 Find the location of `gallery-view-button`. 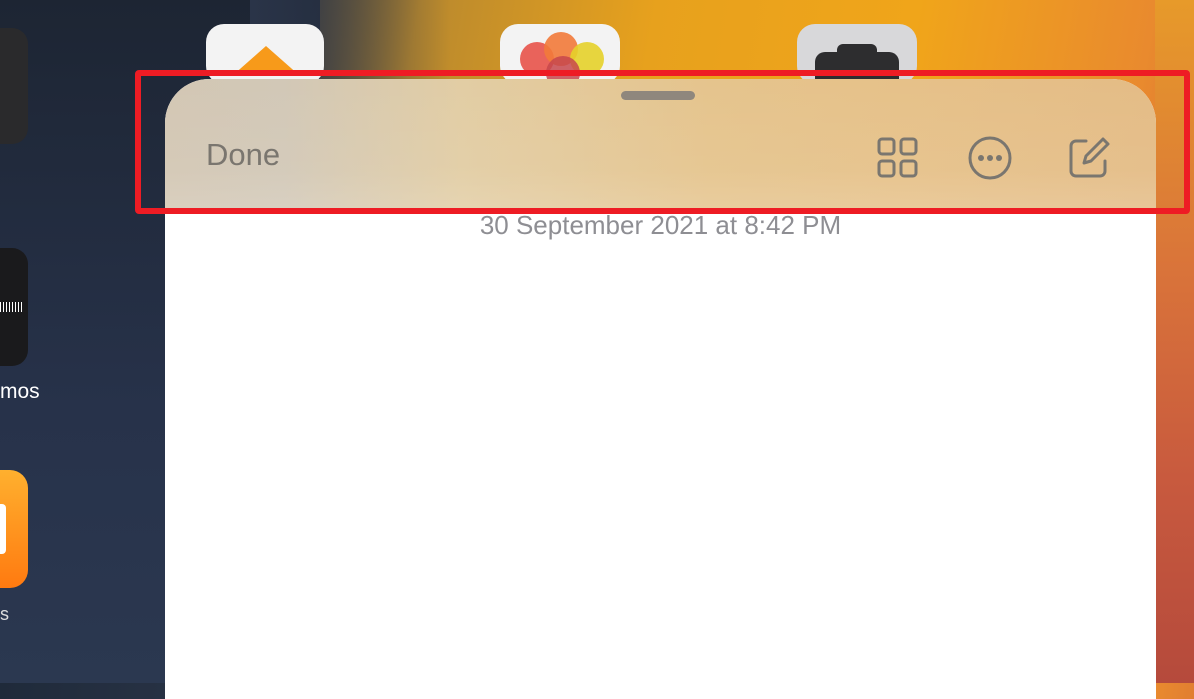

gallery-view-button is located at coordinates (898, 158).